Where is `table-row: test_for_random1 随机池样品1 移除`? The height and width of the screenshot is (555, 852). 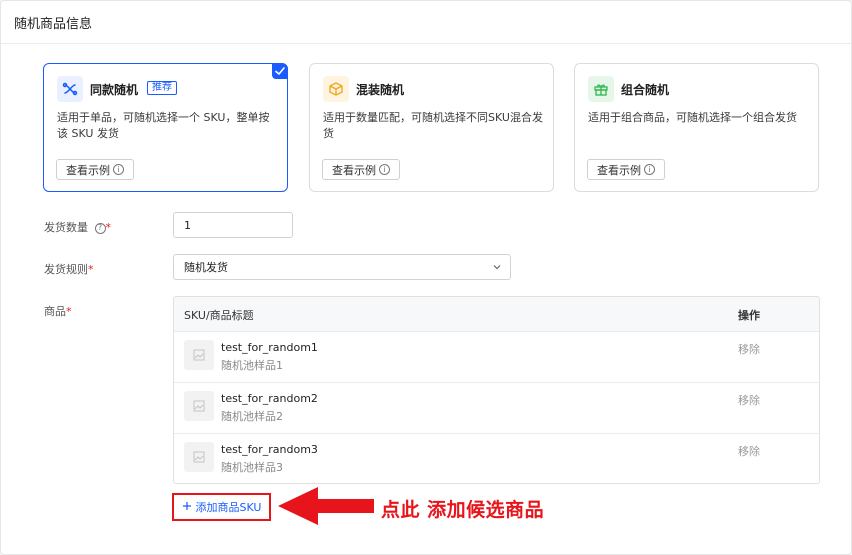
table-row: test_for_random1 随机池样品1 移除 is located at coordinates (496, 357).